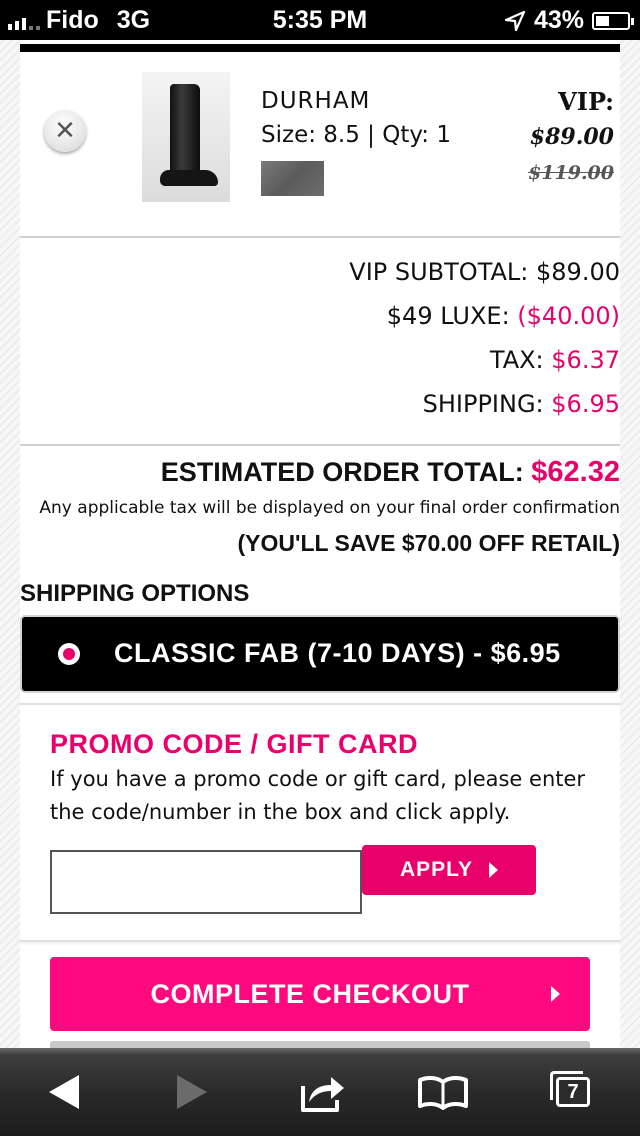  I want to click on luxe-value: ($40.00), so click(568, 316).